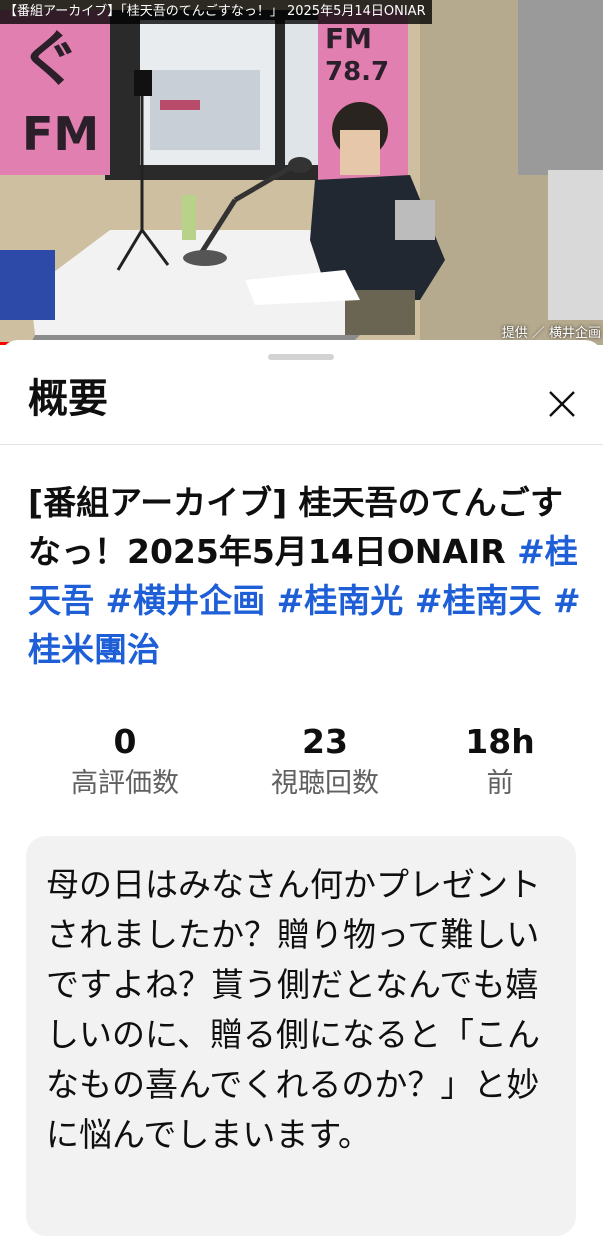 Image resolution: width=603 pixels, height=1236 pixels. Describe the element at coordinates (551, 333) in the screenshot. I see `video-credit: 提供 ／ 横井企画` at that location.